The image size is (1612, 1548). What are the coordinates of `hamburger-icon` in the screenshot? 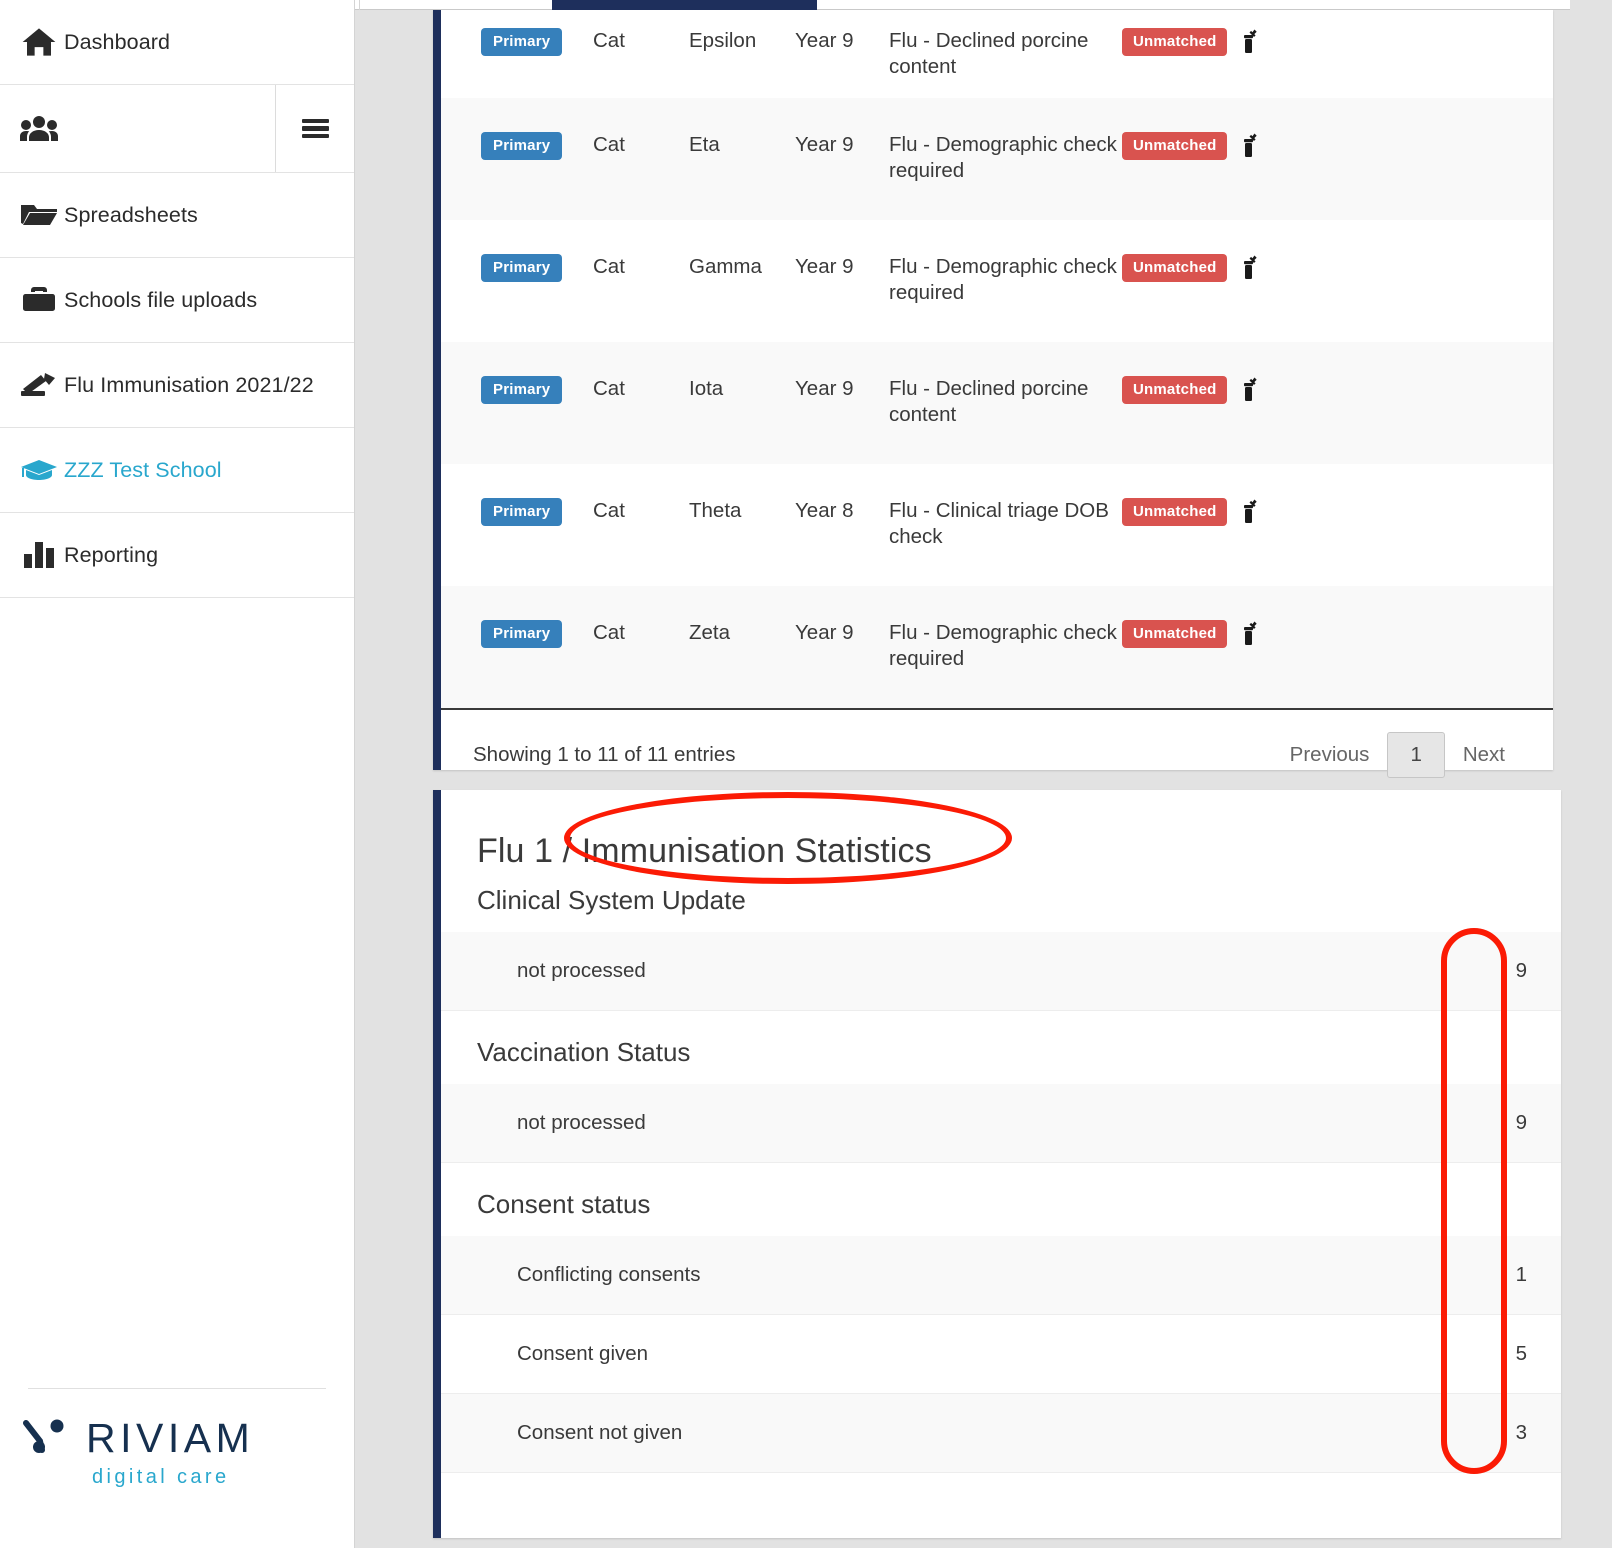 It's located at (315, 128).